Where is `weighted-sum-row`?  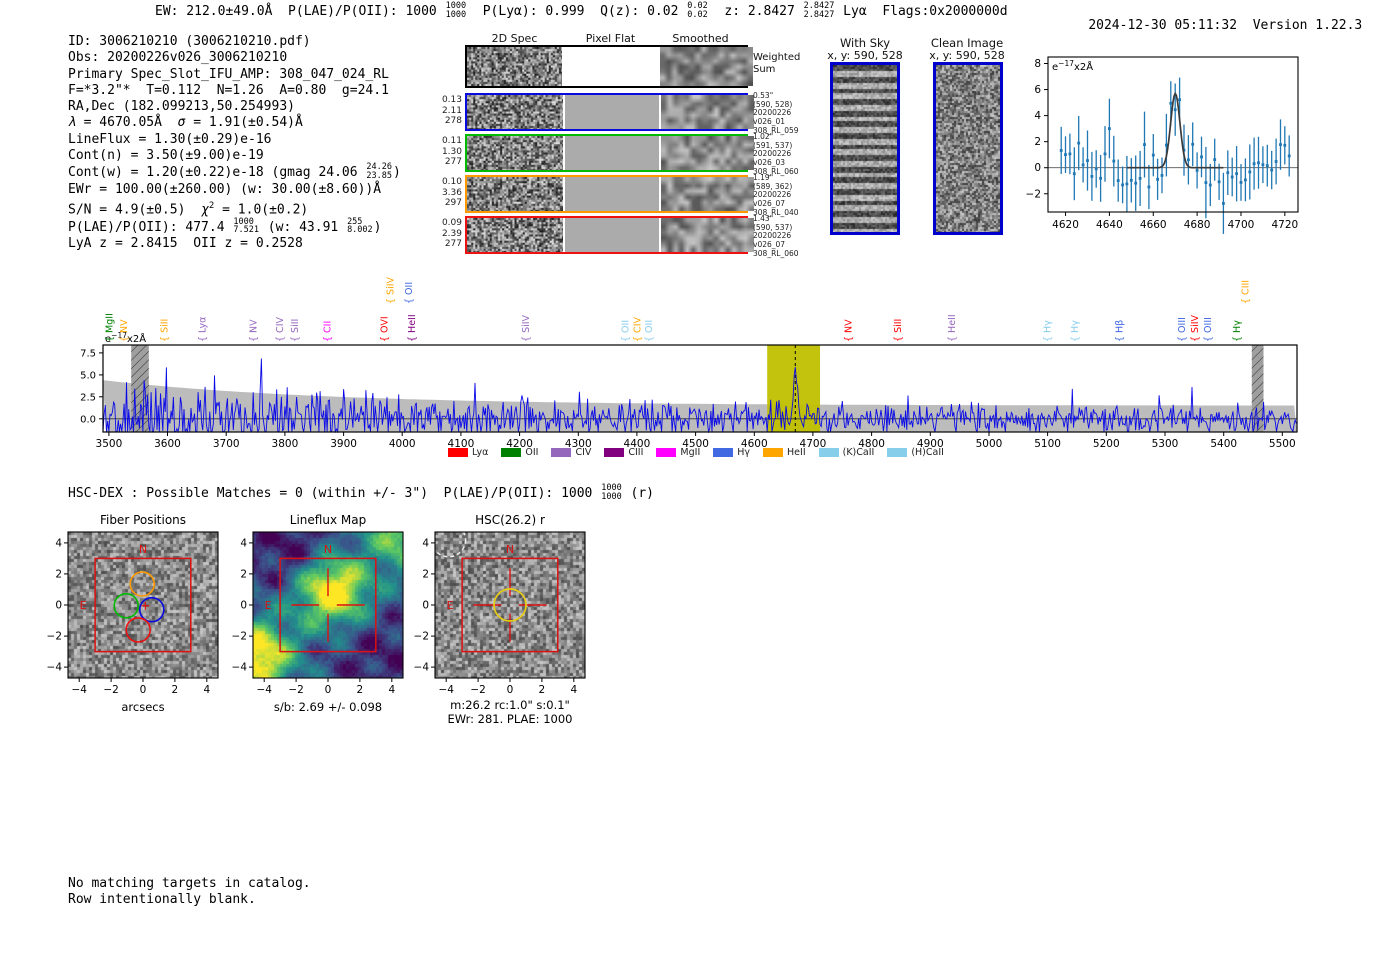 weighted-sum-row is located at coordinates (609, 66).